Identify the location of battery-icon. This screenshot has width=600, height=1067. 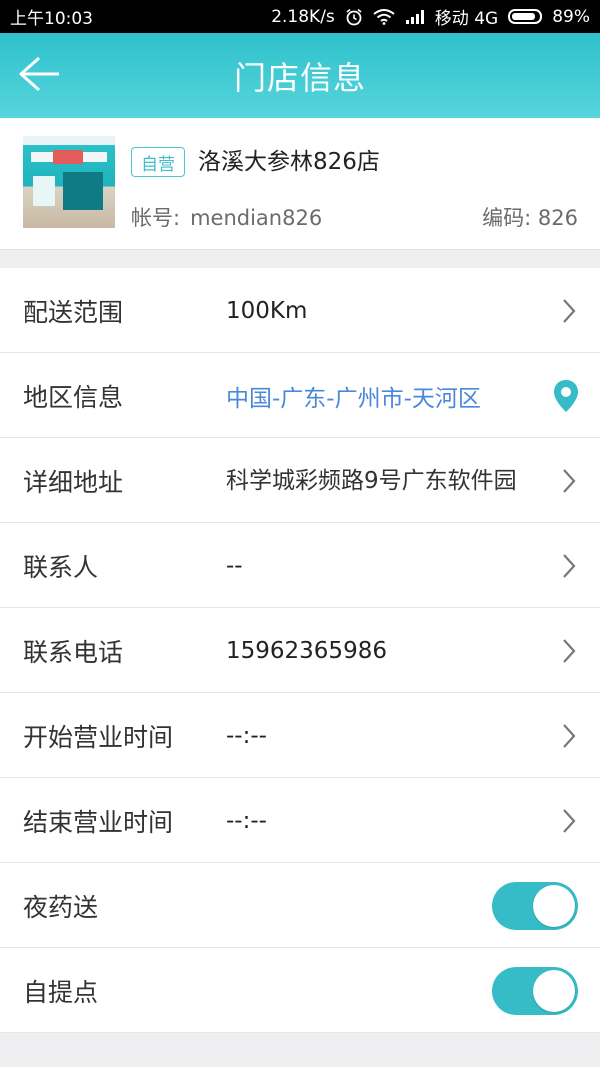
(525, 16).